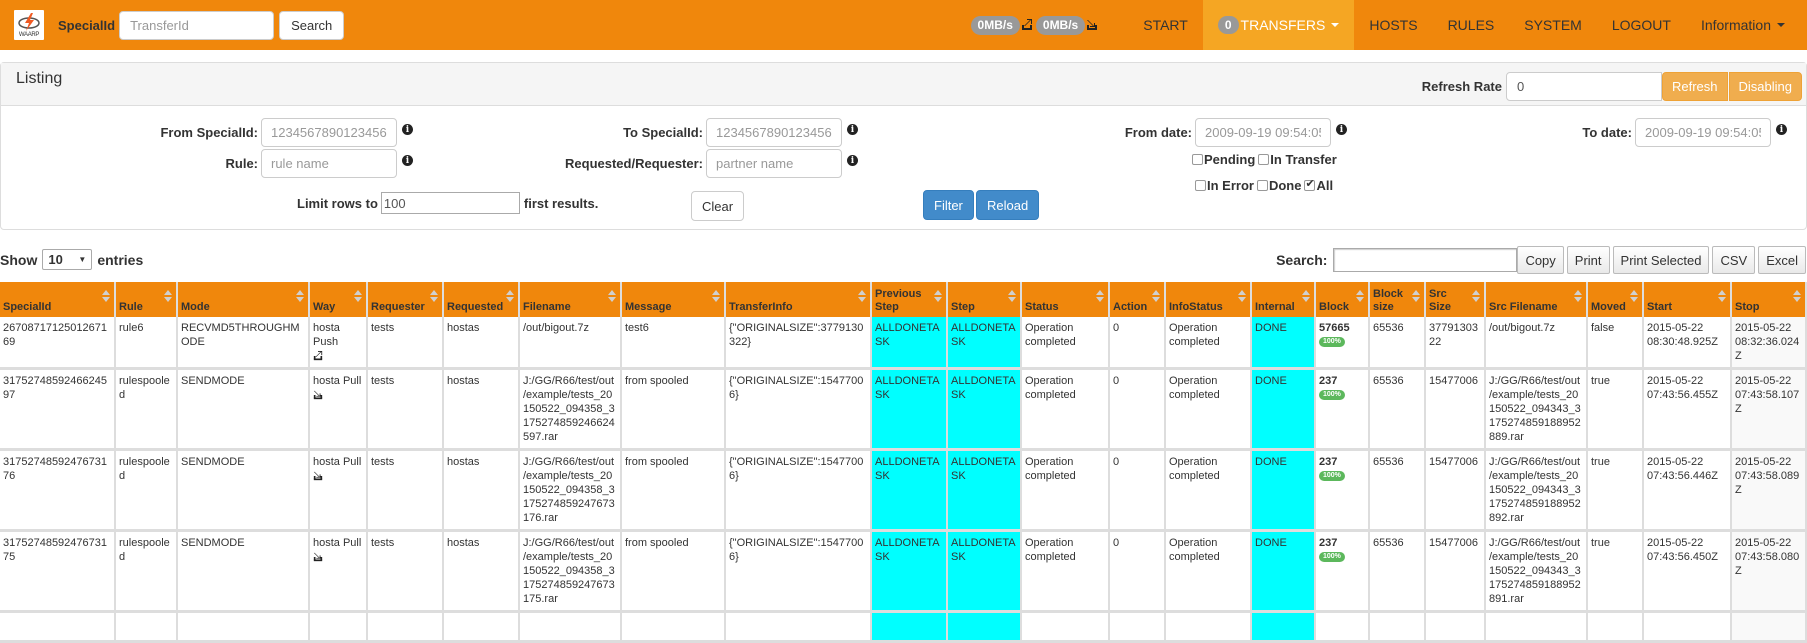 The image size is (1807, 643). What do you see at coordinates (1425, 260) in the screenshot?
I see `table-search-input` at bounding box center [1425, 260].